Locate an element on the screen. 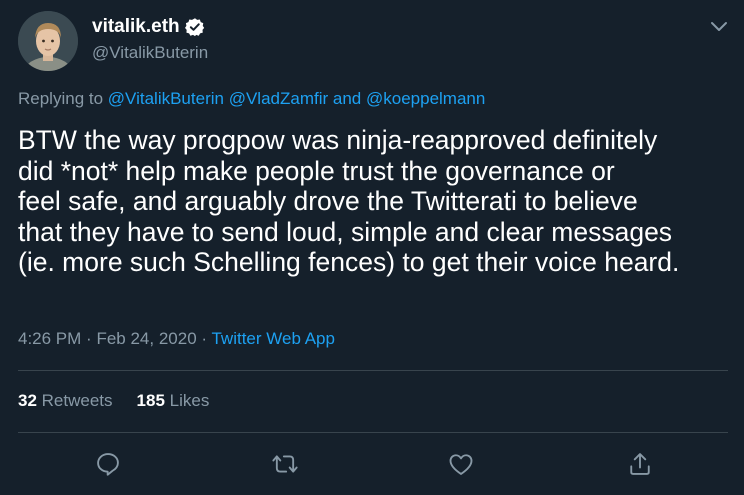 Image resolution: width=744 pixels, height=495 pixels. retweets-label: Retweets is located at coordinates (77, 400).